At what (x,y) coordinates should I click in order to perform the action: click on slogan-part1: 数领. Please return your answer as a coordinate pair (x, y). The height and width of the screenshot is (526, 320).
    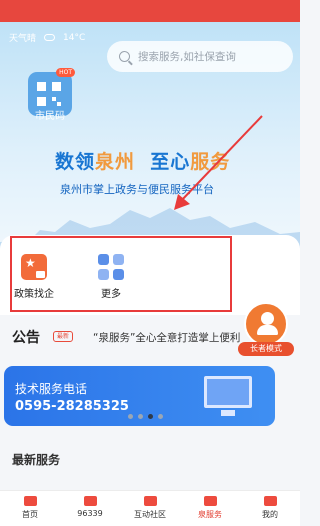
    Looking at the image, I should click on (75, 162).